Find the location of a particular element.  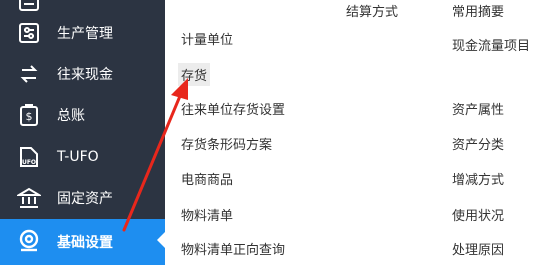

basic-settings-icon is located at coordinates (29, 240).